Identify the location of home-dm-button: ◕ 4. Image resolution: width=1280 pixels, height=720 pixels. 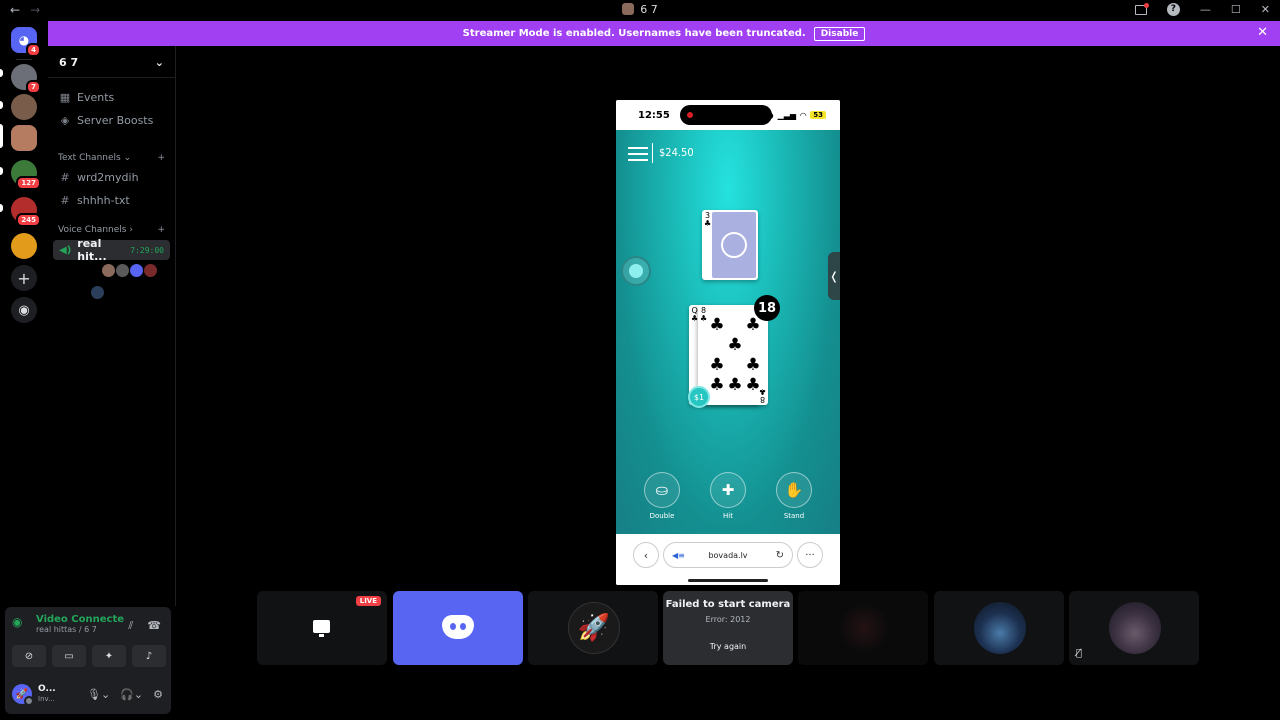
(26, 42).